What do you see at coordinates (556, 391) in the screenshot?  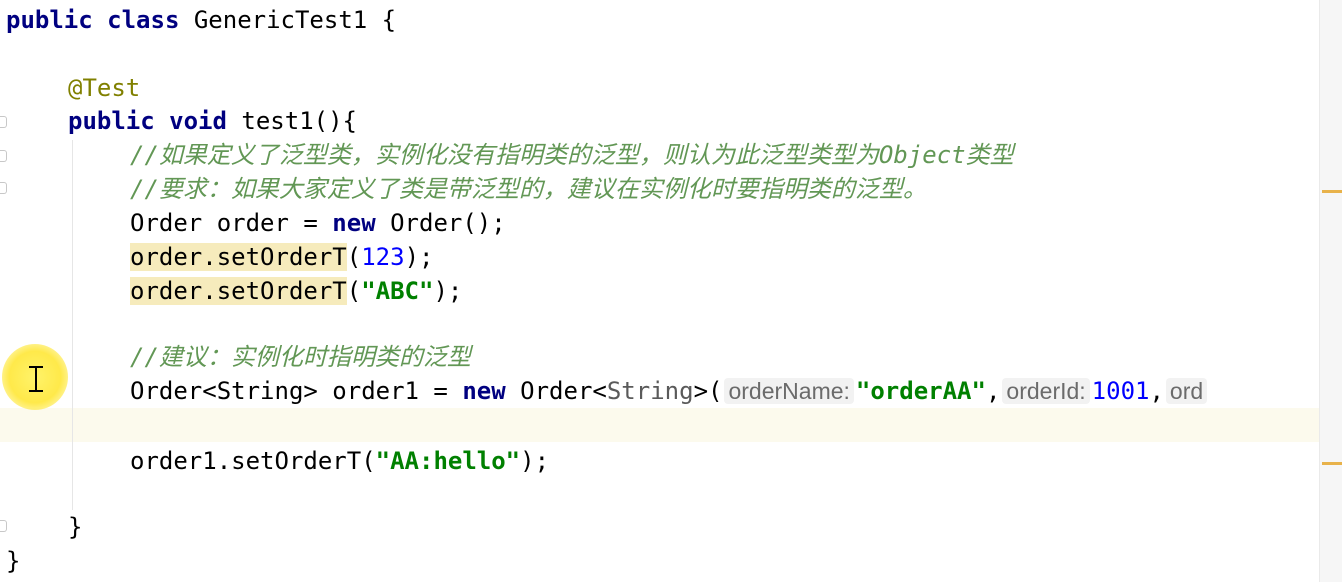 I see `code-text: Order<` at bounding box center [556, 391].